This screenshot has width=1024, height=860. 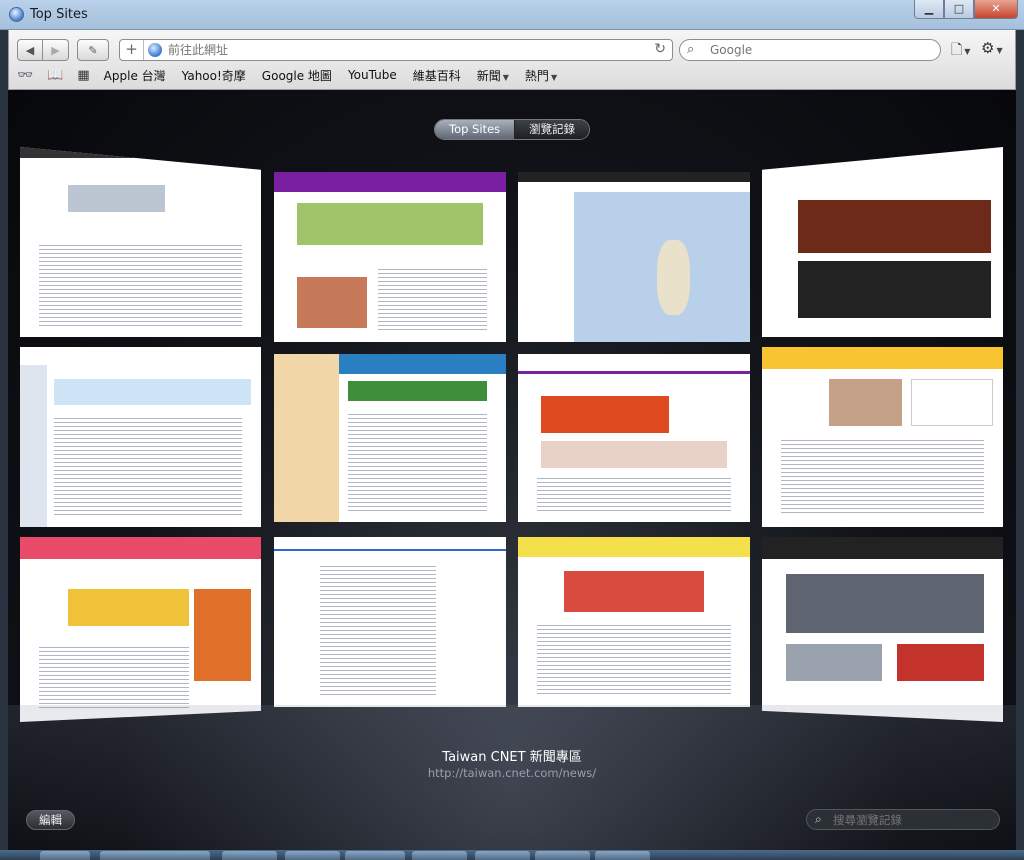 I want to click on search-input, so click(x=818, y=50).